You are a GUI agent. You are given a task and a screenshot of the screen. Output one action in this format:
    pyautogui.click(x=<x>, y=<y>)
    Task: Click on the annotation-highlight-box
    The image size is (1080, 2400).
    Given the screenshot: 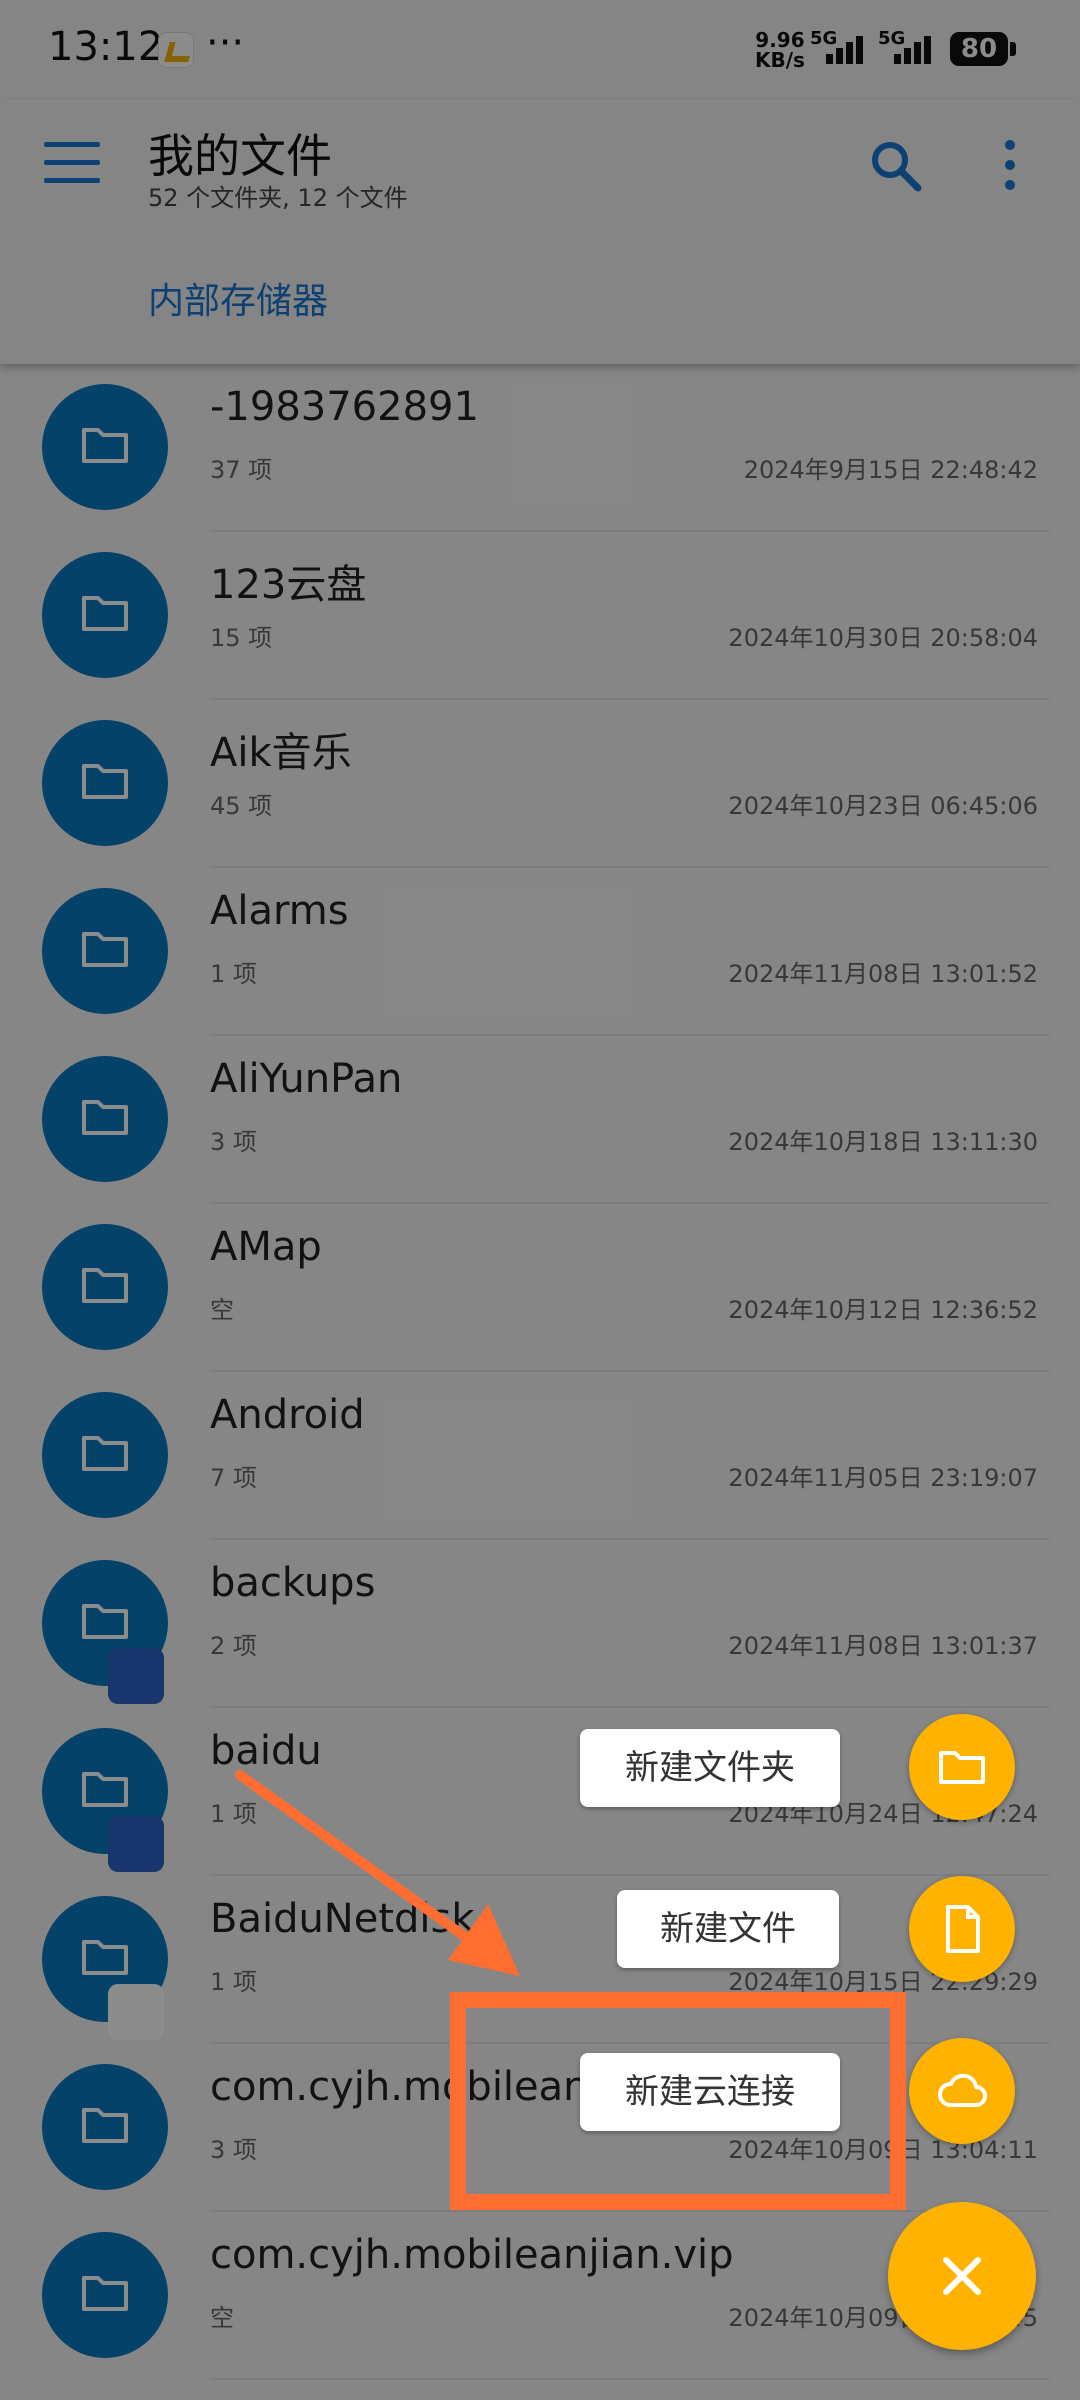 What is the action you would take?
    pyautogui.click(x=678, y=2101)
    